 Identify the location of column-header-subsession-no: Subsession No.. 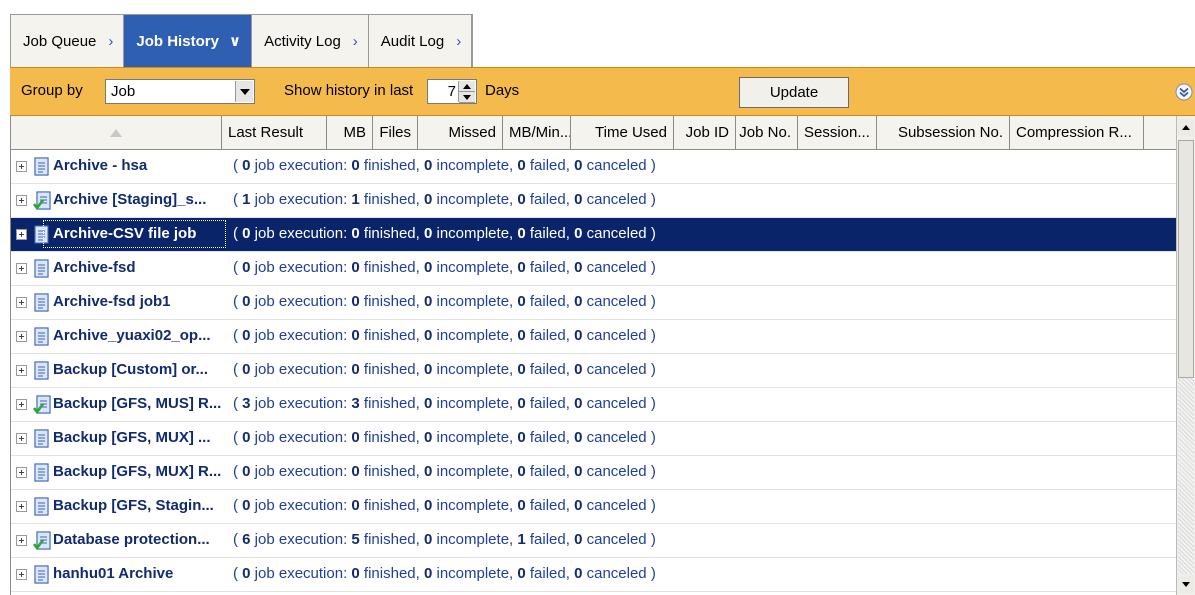
(943, 132).